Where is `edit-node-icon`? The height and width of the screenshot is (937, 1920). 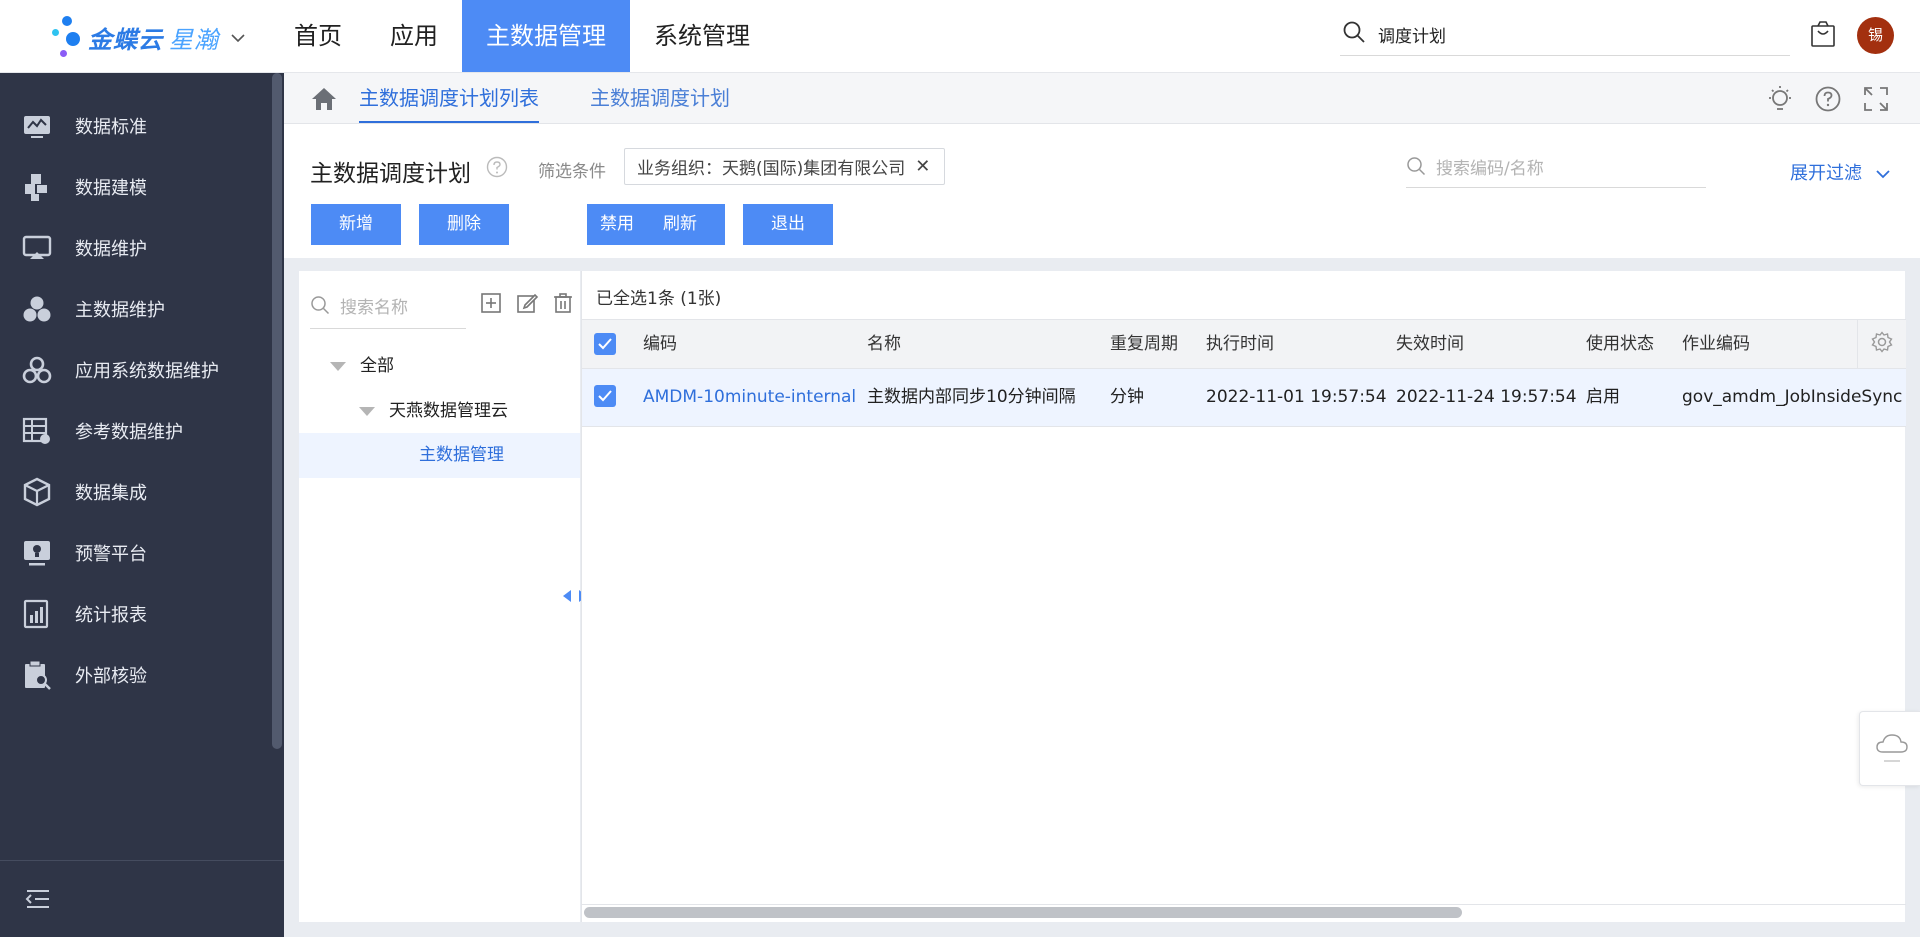 edit-node-icon is located at coordinates (527, 305).